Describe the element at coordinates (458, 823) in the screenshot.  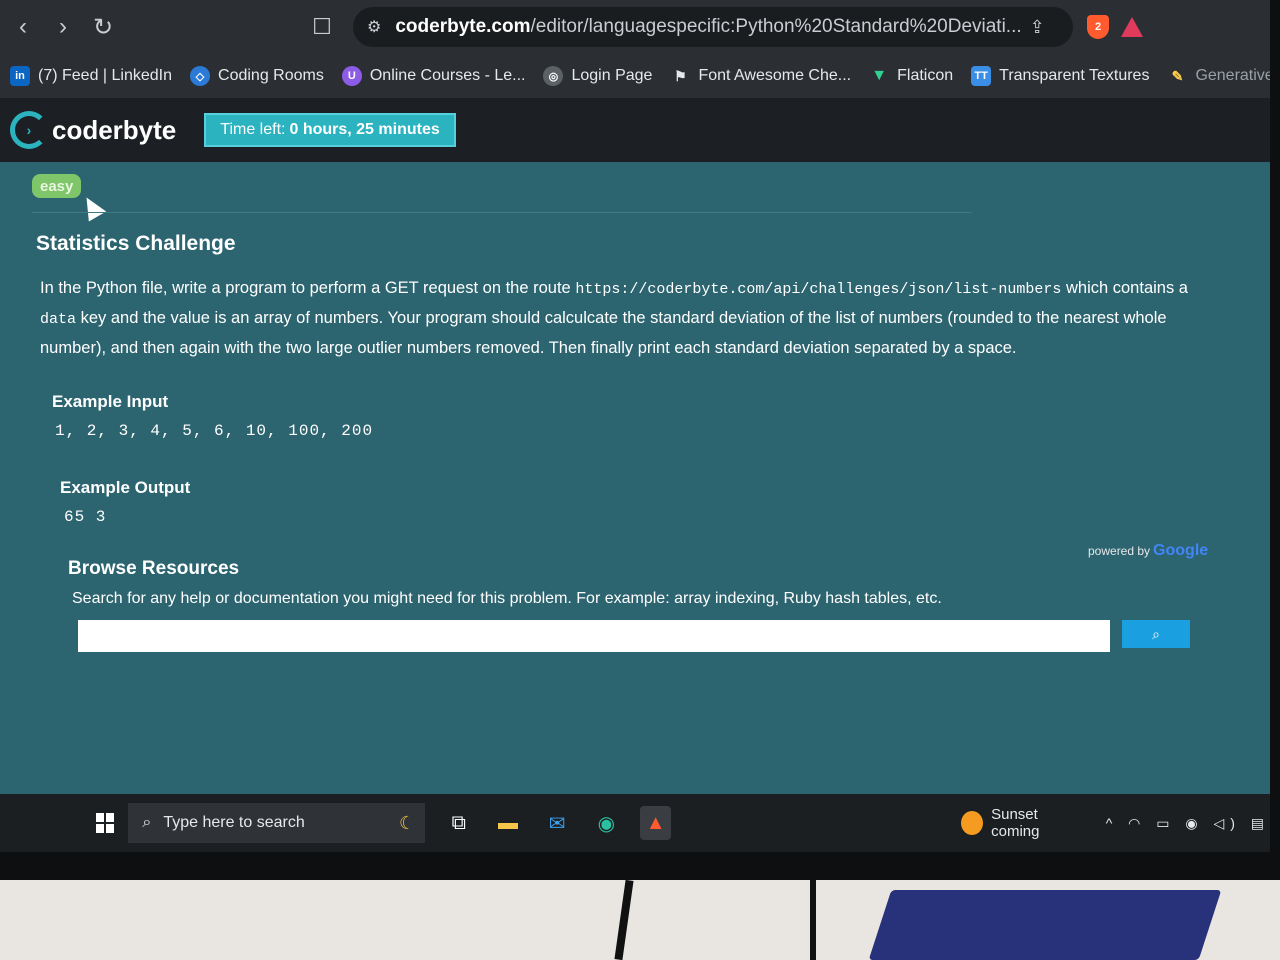
I see `task-view-icon: ⧉` at that location.